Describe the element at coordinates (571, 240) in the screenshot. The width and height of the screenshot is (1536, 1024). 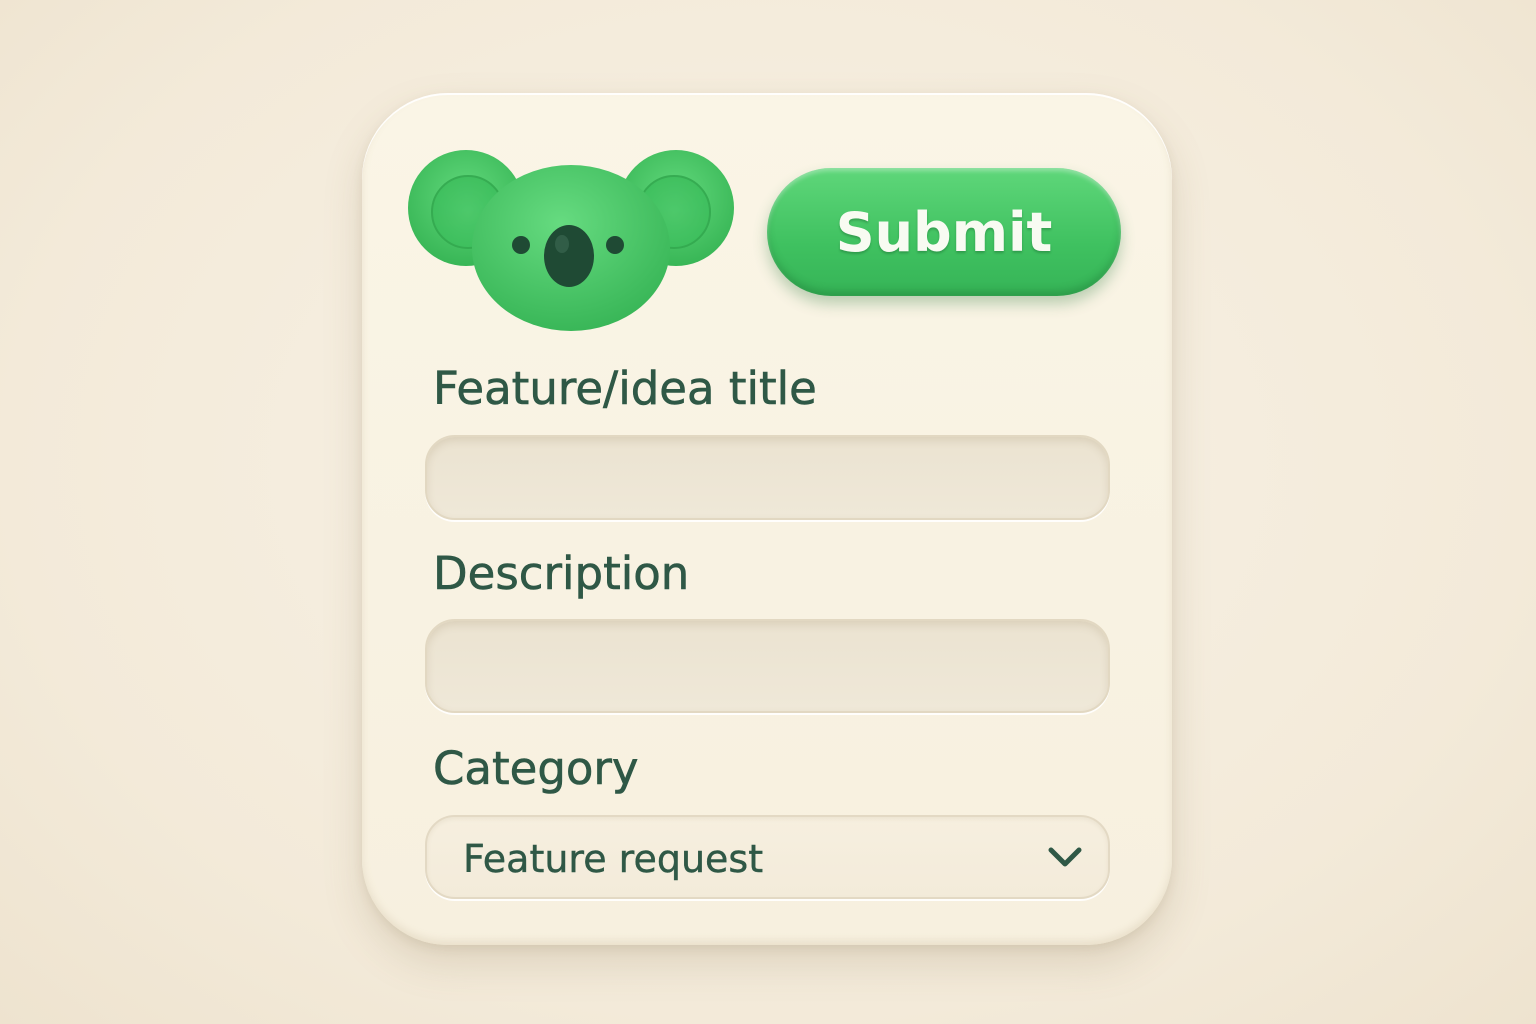
I see `koala-icon` at that location.